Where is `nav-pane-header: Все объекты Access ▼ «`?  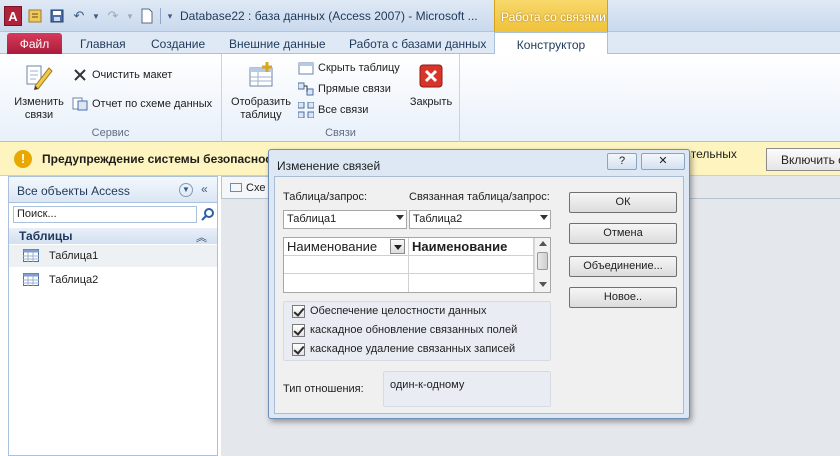 nav-pane-header: Все объекты Access ▼ « is located at coordinates (113, 190).